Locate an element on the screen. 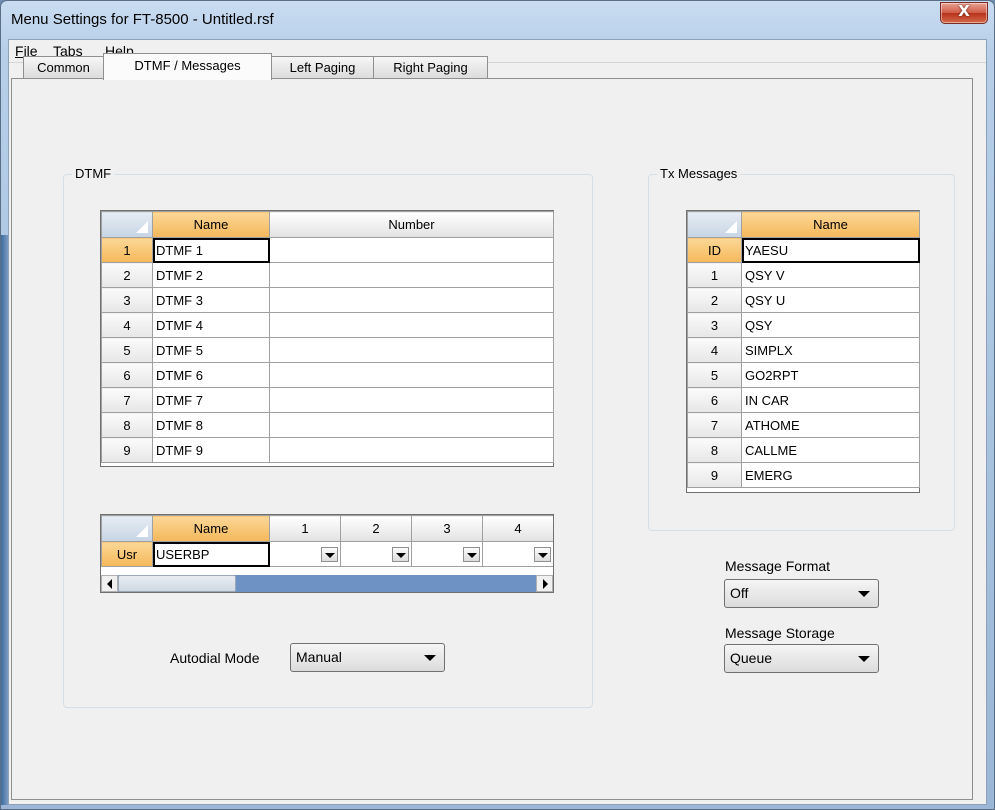 This screenshot has width=995, height=810. dtmf-name-cell: DTMF 3 is located at coordinates (211, 300).